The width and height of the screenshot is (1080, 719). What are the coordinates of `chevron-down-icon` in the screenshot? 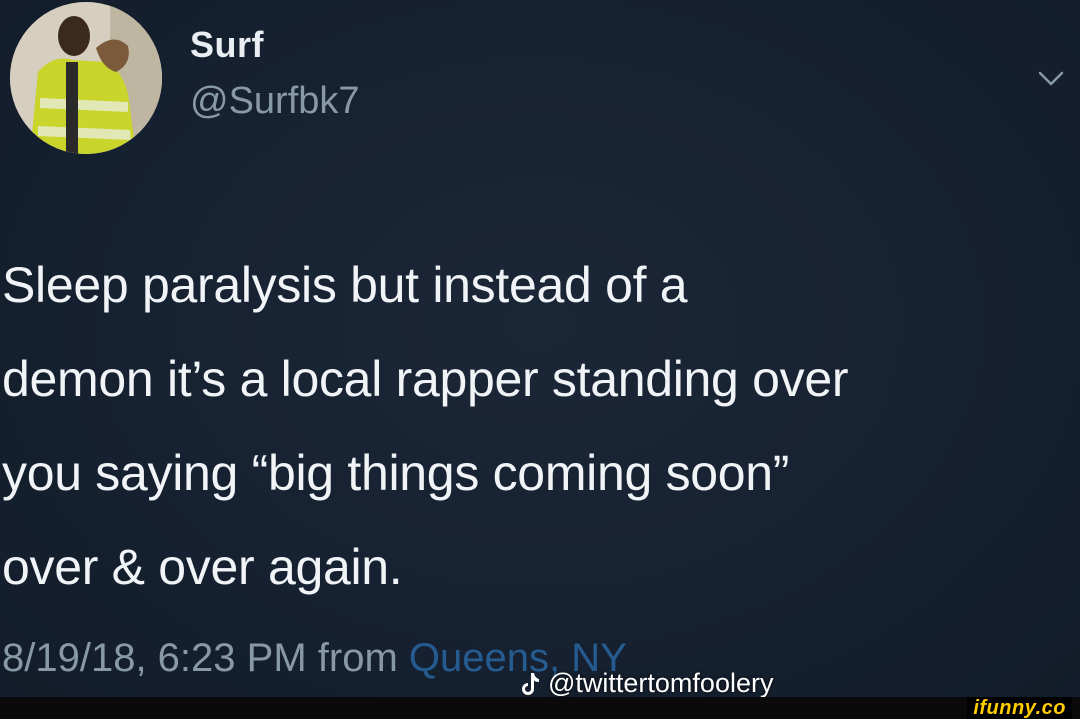 It's located at (1051, 79).